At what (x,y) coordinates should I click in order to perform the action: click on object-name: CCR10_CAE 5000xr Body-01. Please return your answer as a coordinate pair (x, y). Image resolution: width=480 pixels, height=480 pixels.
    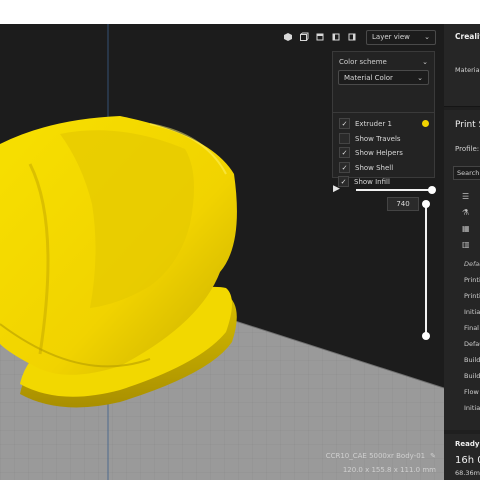
    Looking at the image, I should click on (375, 456).